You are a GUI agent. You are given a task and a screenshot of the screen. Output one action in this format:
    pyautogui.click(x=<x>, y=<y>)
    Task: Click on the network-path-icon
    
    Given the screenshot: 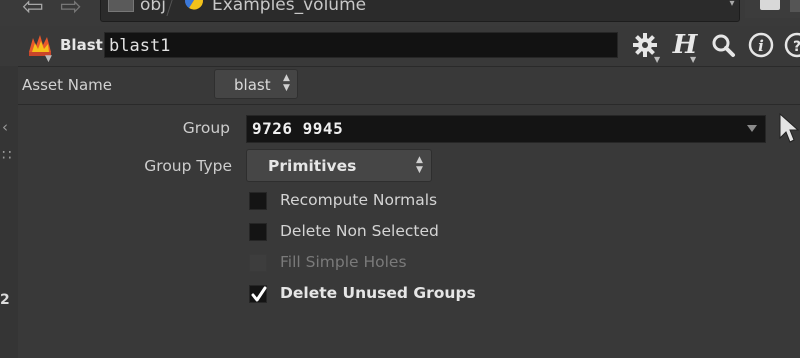 What is the action you would take?
    pyautogui.click(x=121, y=6)
    